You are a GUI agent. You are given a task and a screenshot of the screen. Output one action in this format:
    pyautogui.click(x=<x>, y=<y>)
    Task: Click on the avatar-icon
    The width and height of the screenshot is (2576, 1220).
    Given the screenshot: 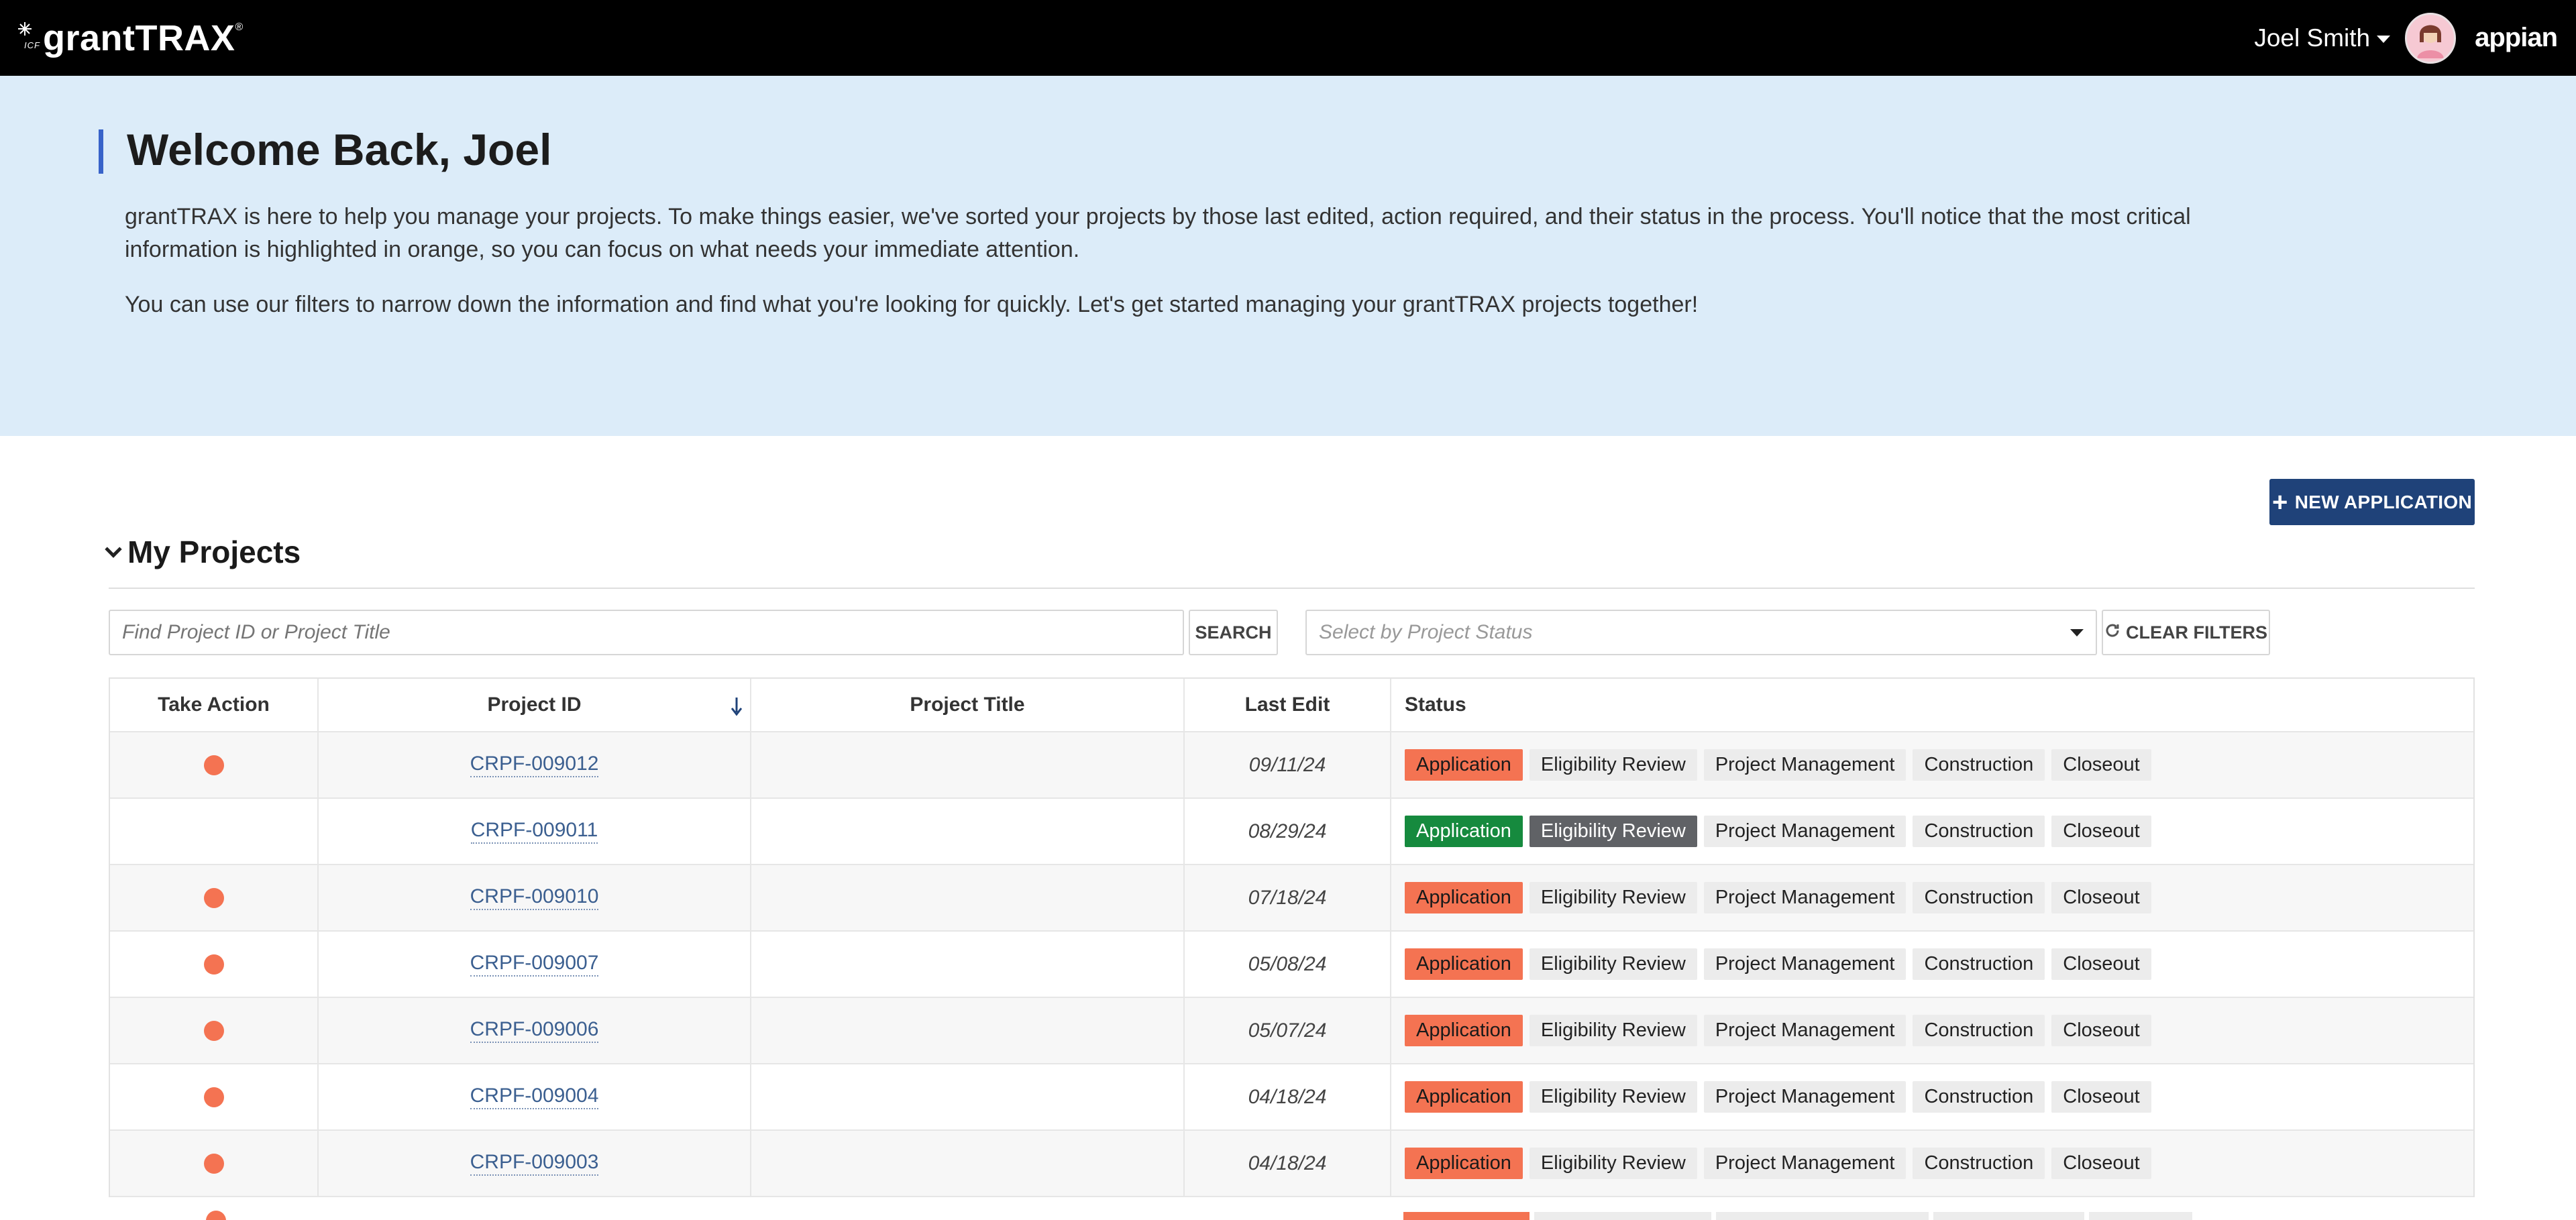 What is the action you would take?
    pyautogui.click(x=2431, y=38)
    